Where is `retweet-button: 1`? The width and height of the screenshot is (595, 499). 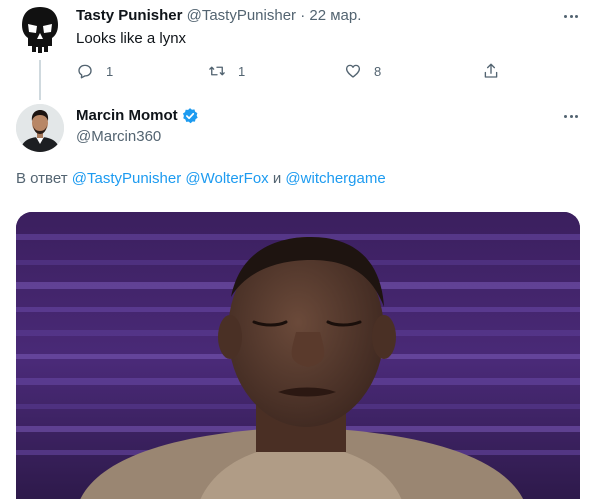
retweet-button: 1 is located at coordinates (226, 71).